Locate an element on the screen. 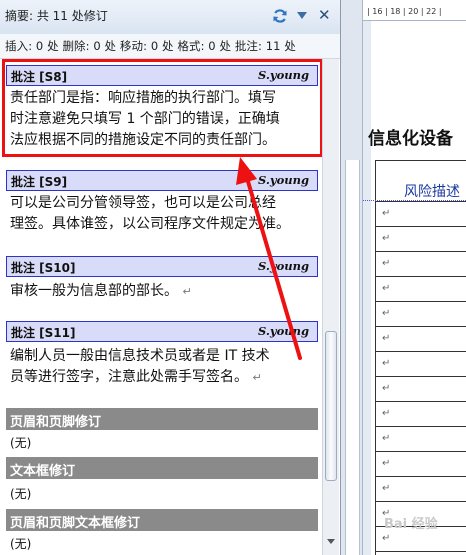 The width and height of the screenshot is (466, 555). section-label: 文本框修订 is located at coordinates (43, 471).